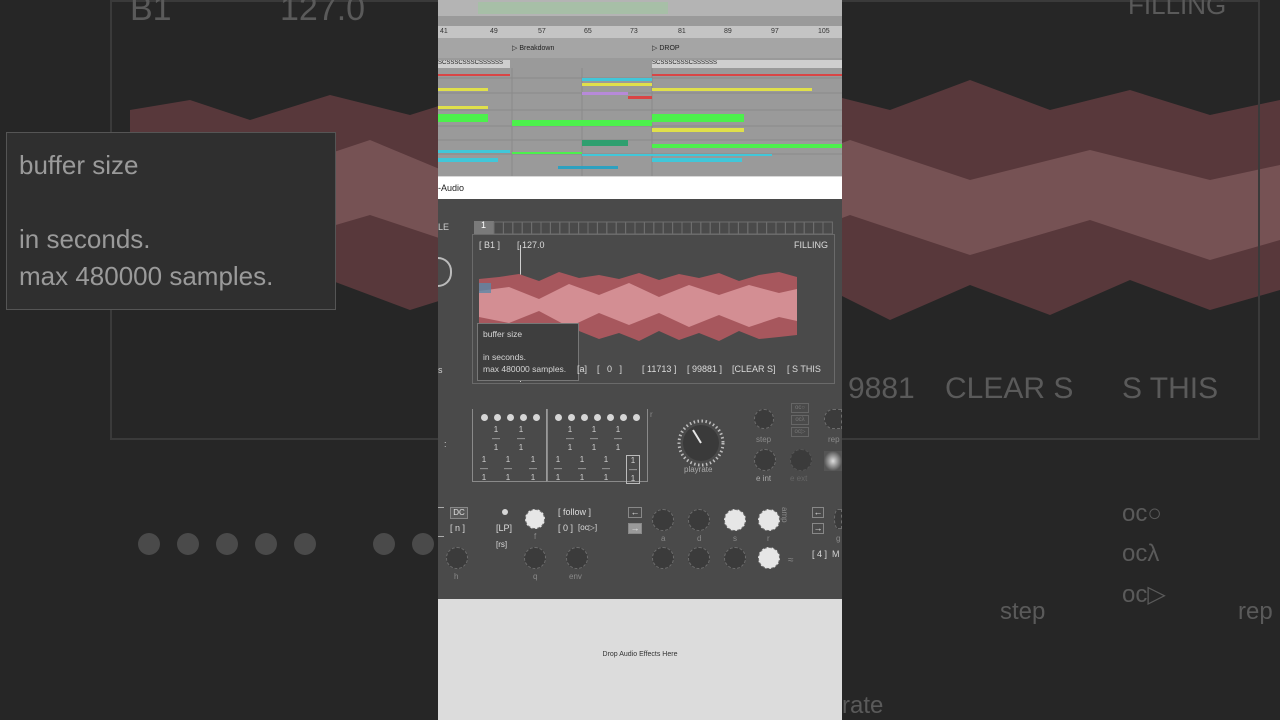  I want to click on step-fraction-selected: 1—1, so click(633, 469).